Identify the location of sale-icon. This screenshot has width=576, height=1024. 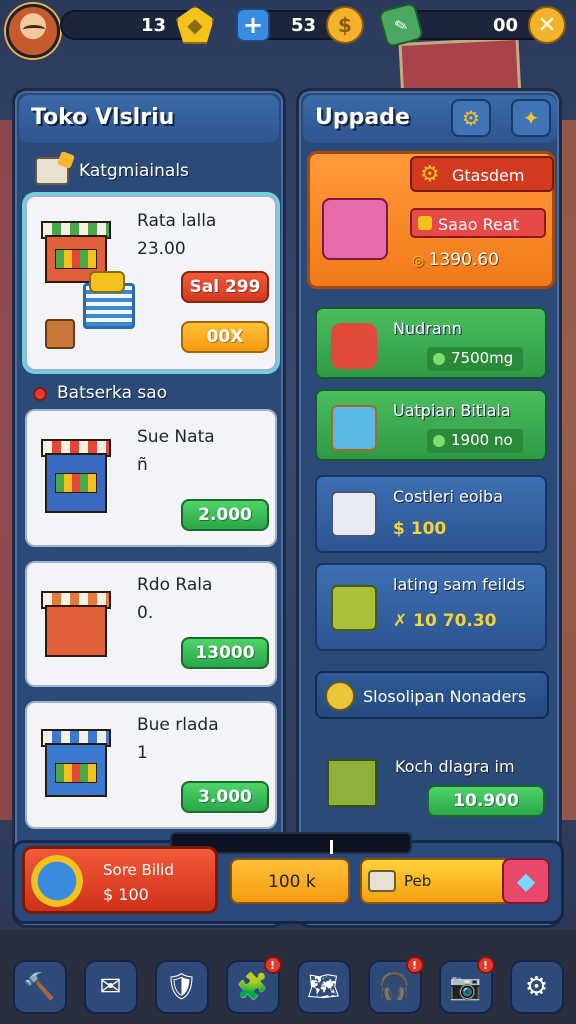
(425, 223).